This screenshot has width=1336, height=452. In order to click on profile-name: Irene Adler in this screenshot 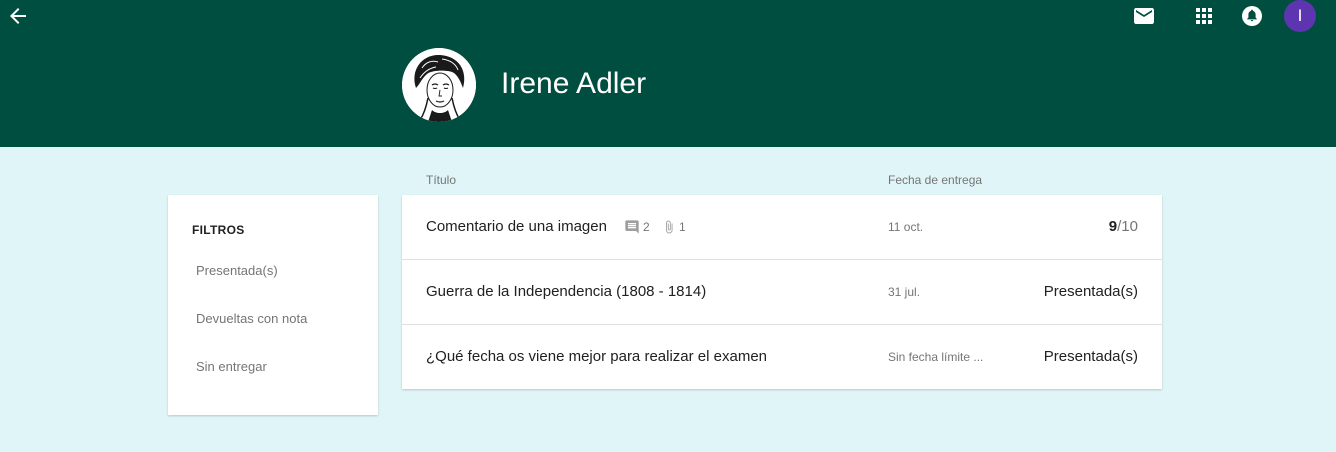, I will do `click(574, 83)`.